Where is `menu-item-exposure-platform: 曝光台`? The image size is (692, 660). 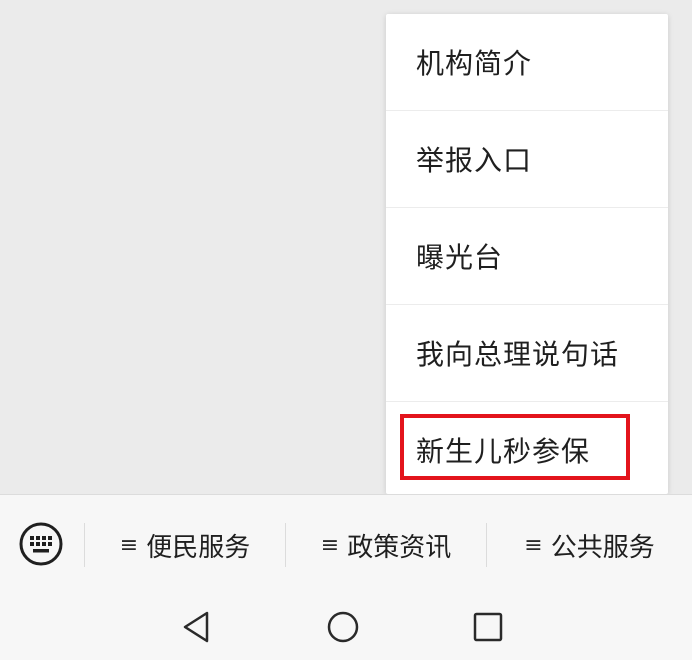 menu-item-exposure-platform: 曝光台 is located at coordinates (527, 256).